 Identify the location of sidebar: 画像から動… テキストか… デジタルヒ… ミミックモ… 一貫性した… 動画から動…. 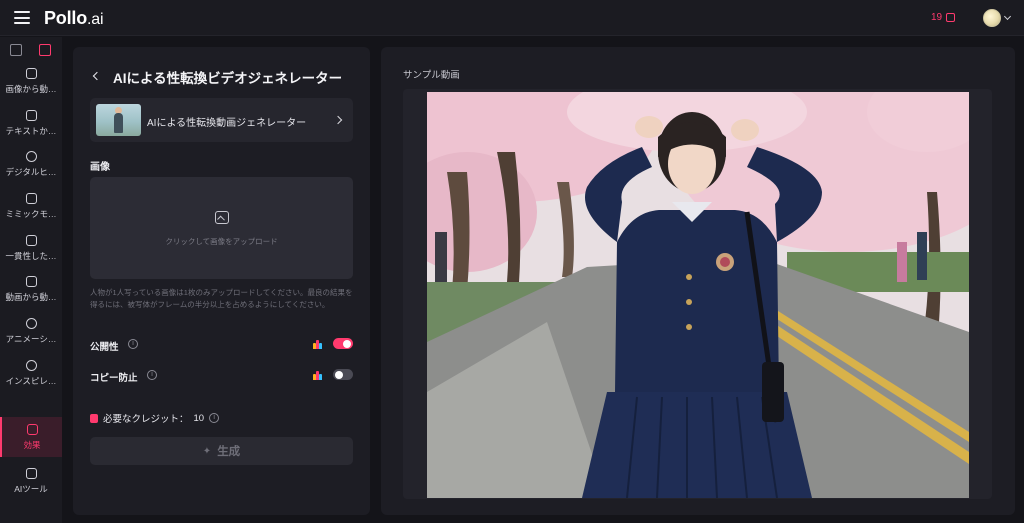
(31, 280).